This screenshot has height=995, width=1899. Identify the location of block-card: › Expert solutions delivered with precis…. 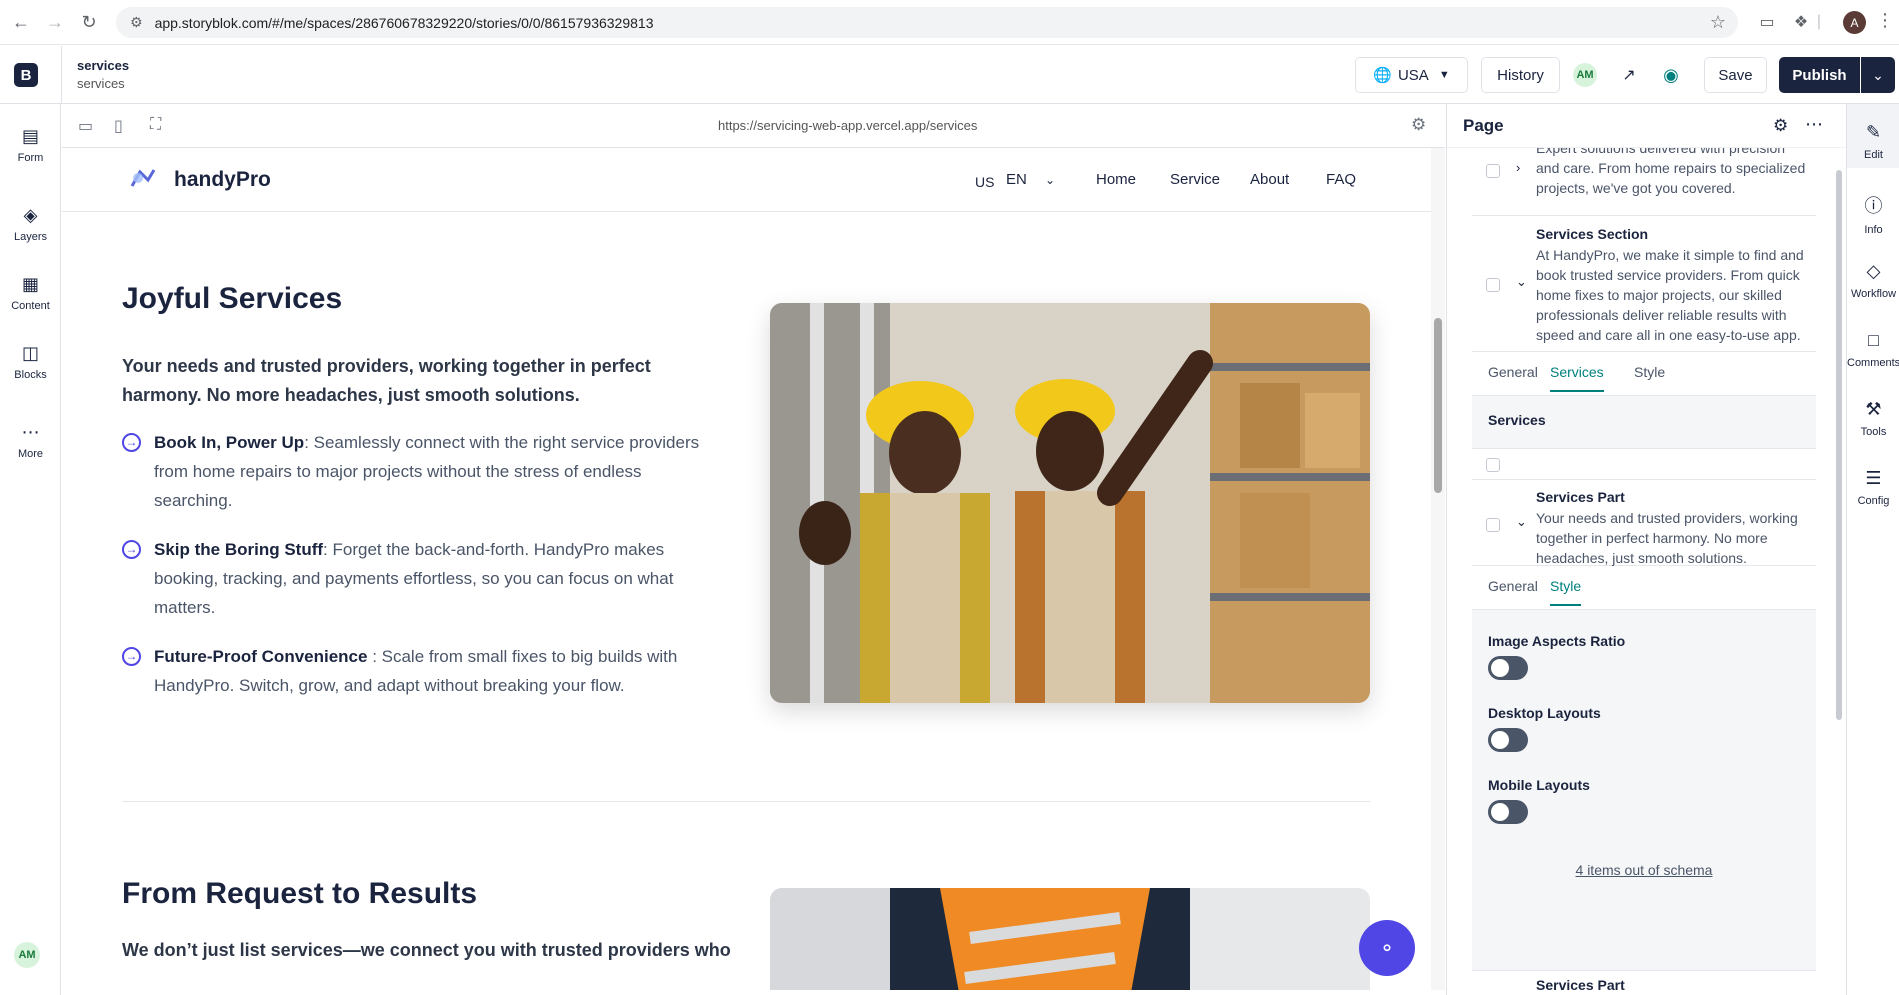
(1644, 182).